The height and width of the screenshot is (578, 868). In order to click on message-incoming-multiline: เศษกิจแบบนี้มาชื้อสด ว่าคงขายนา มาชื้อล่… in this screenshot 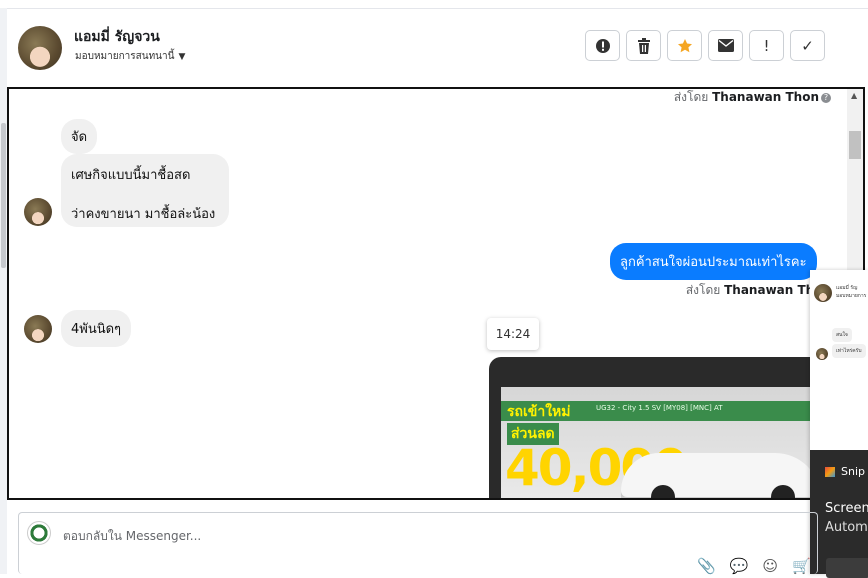, I will do `click(145, 190)`.